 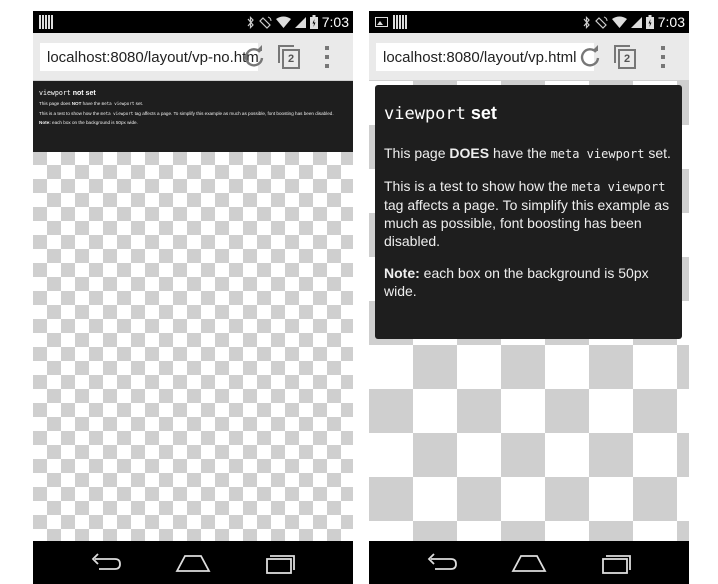 I want to click on browser-toolbar: localhost:8080/layout/vp-no.htm 2, so click(x=193, y=57).